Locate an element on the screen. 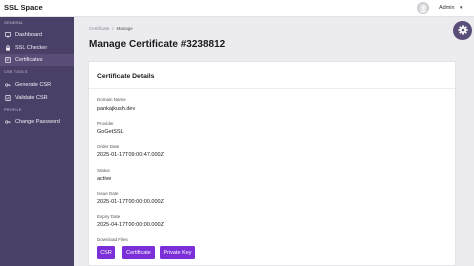  expiry-date-value: 2025-04-17T00:00:00.000Z is located at coordinates (130, 225).